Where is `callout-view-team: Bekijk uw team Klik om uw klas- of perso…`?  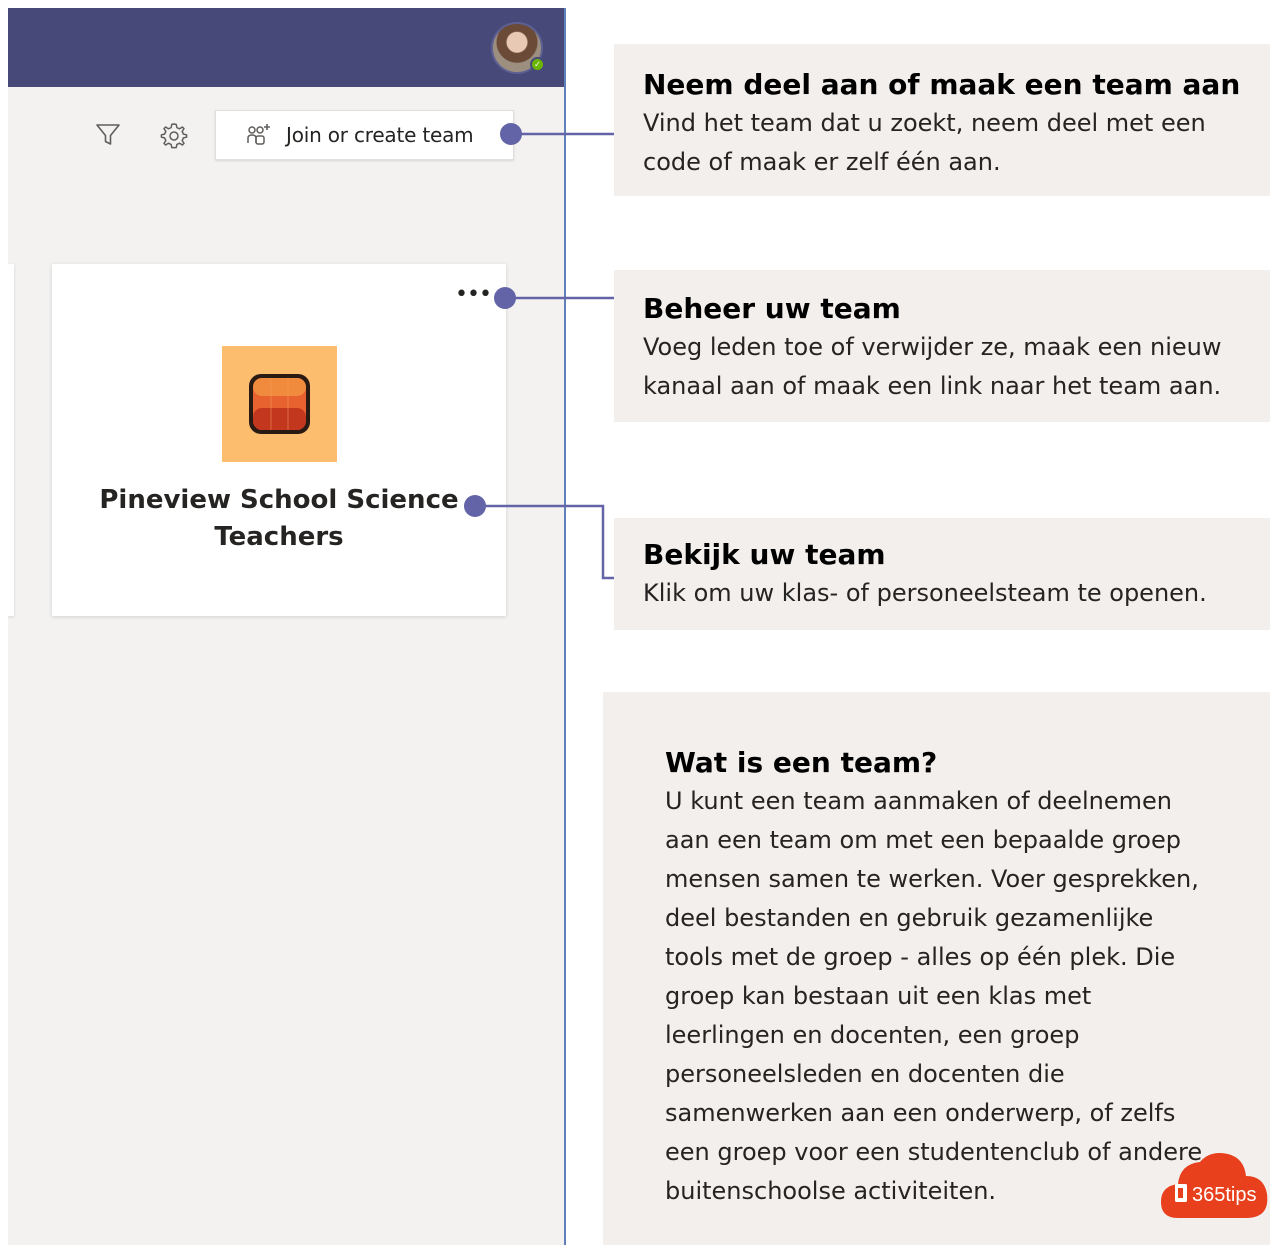
callout-view-team: Bekijk uw team Klik om uw klas- of perso… is located at coordinates (942, 574).